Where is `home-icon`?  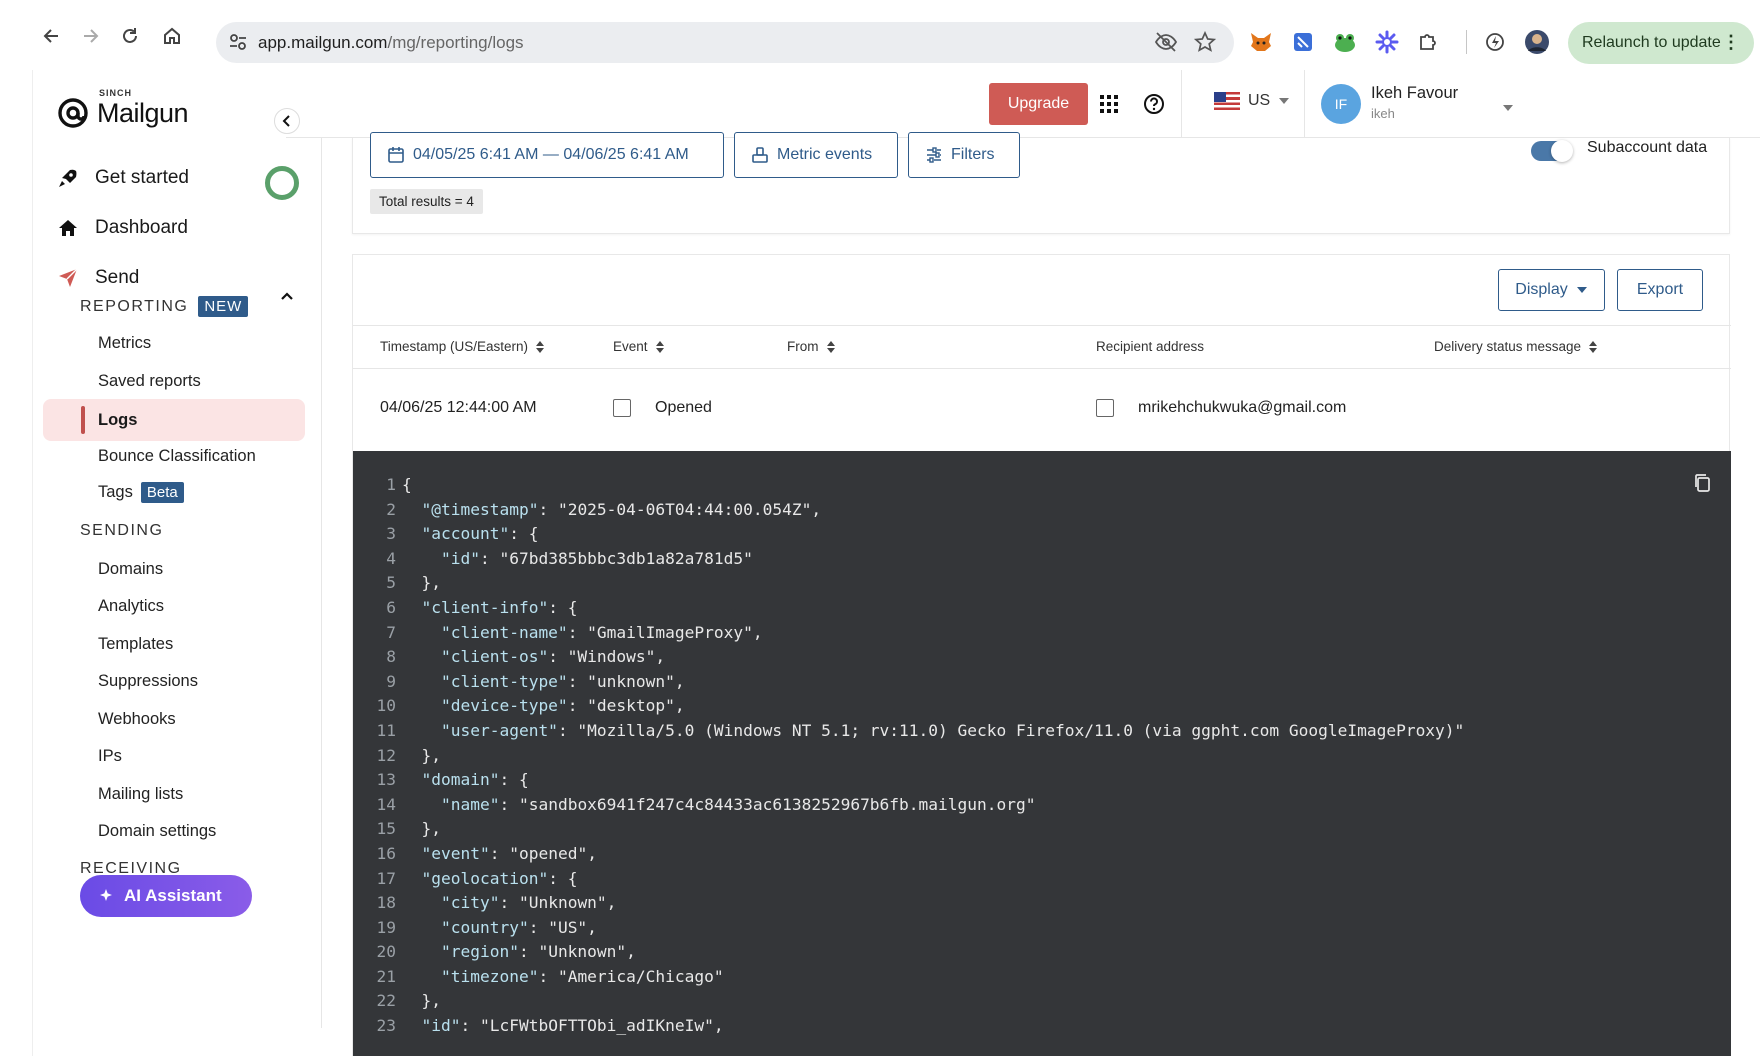 home-icon is located at coordinates (172, 36).